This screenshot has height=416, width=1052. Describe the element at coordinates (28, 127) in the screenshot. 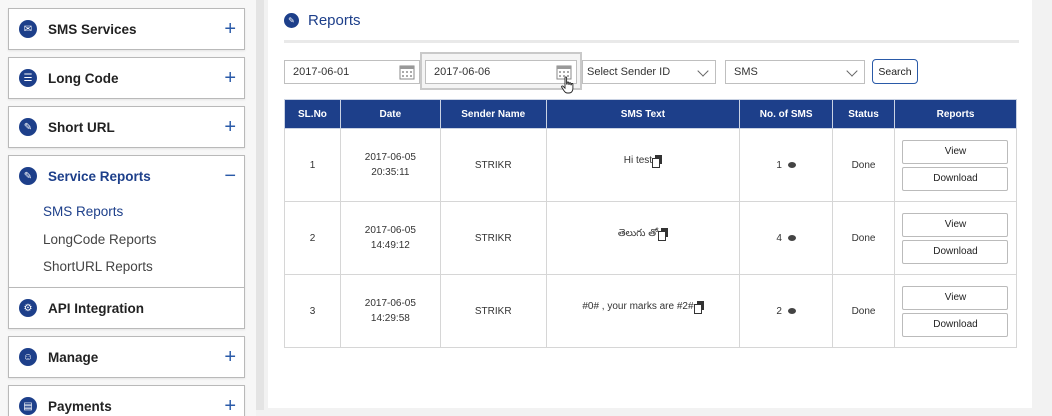

I see `link-icon: ✎` at that location.